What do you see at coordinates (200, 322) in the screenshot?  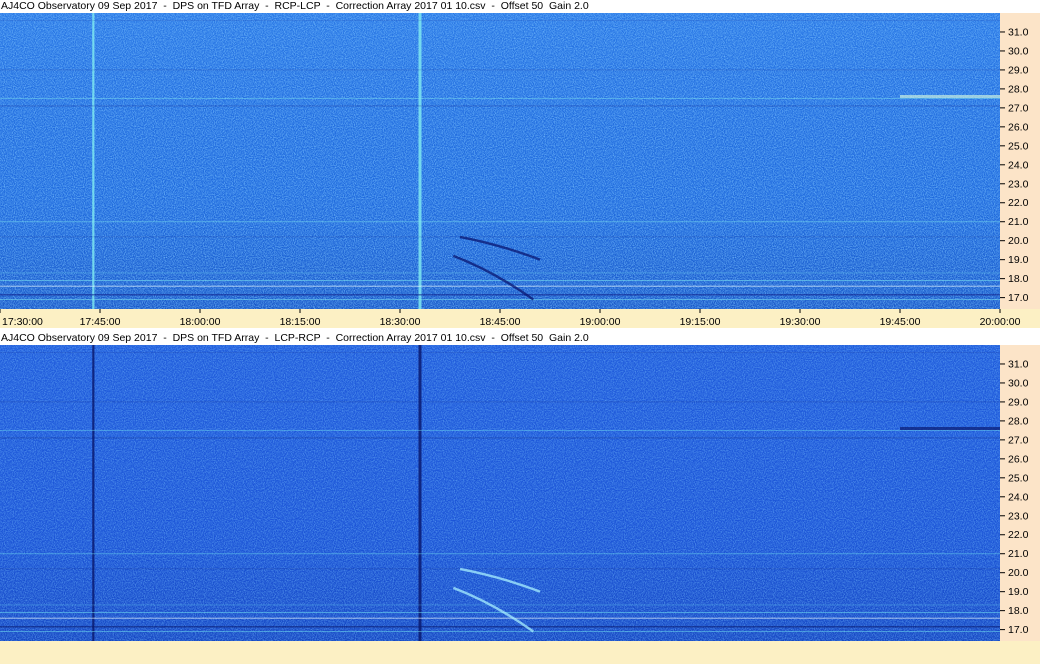 I see `time-tick-label: 18:00:00` at bounding box center [200, 322].